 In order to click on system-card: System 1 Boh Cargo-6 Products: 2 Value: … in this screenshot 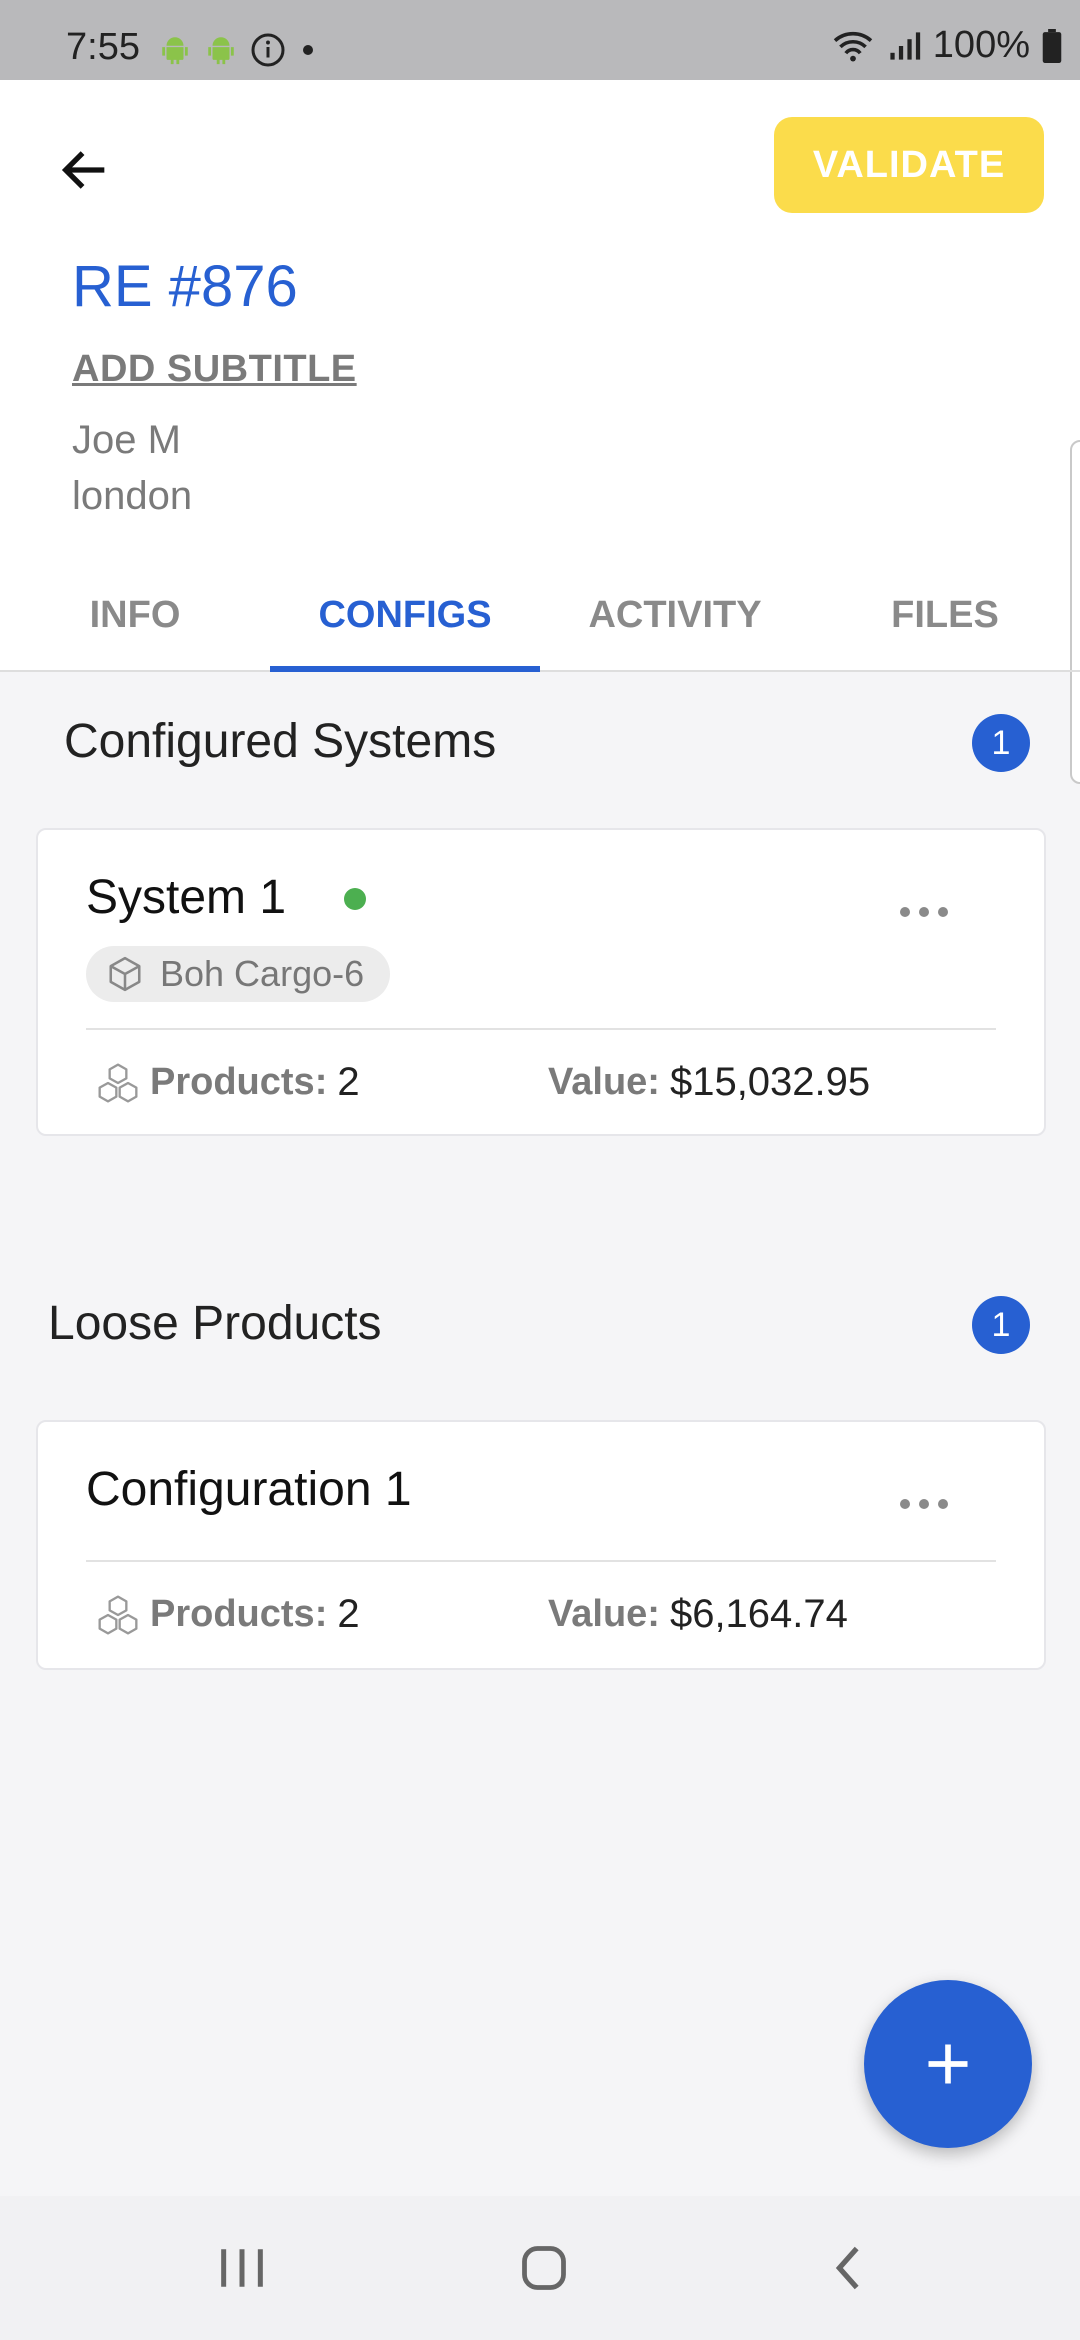, I will do `click(541, 982)`.